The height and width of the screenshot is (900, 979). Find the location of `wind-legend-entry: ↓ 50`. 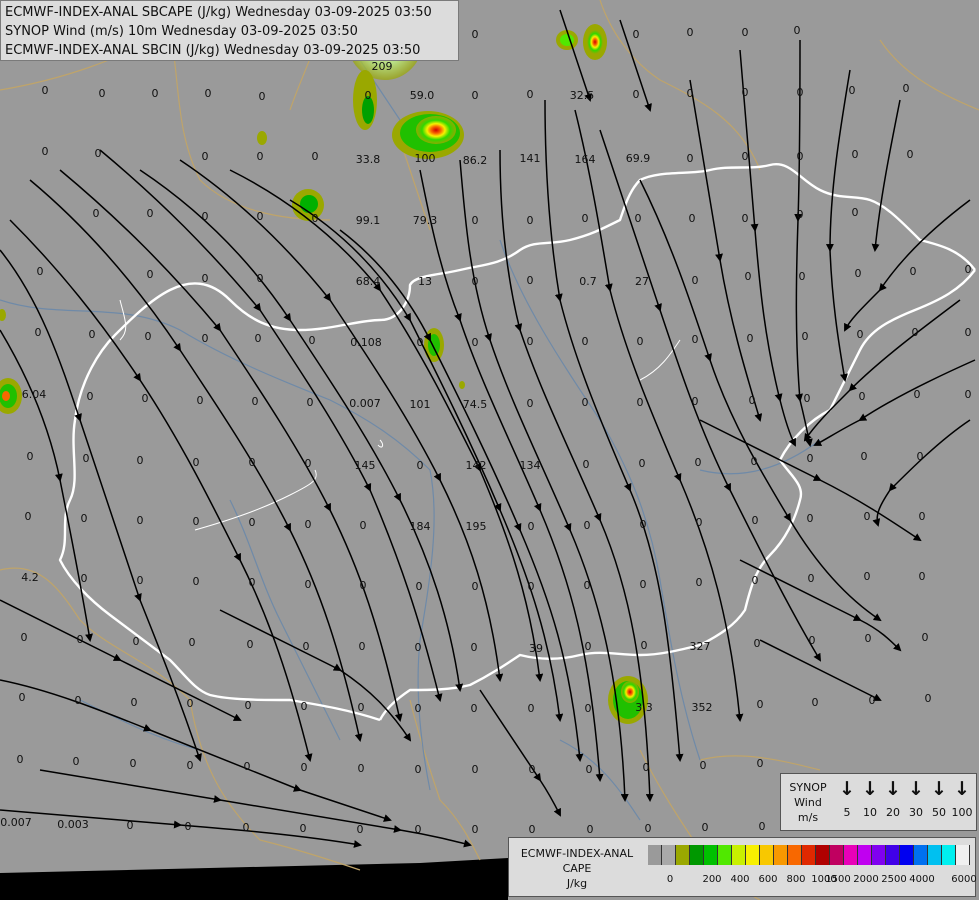

wind-legend-entry: ↓ 50 is located at coordinates (939, 799).